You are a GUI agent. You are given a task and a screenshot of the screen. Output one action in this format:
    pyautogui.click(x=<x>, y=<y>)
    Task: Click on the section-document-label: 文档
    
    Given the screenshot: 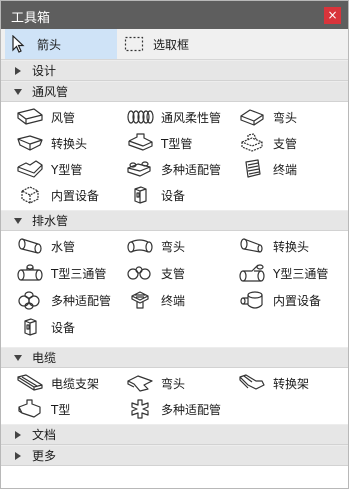 What is the action you would take?
    pyautogui.click(x=44, y=435)
    